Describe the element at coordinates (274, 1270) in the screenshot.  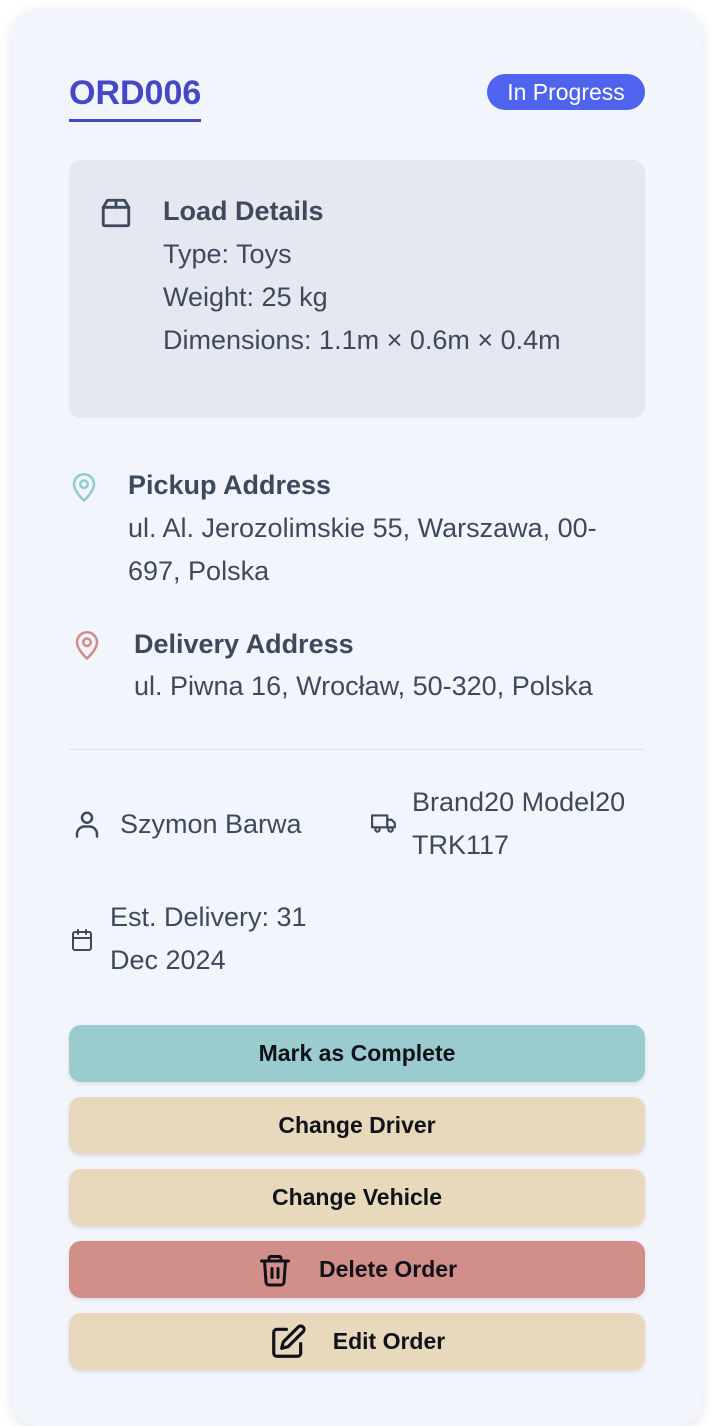
I see `trash-icon` at that location.